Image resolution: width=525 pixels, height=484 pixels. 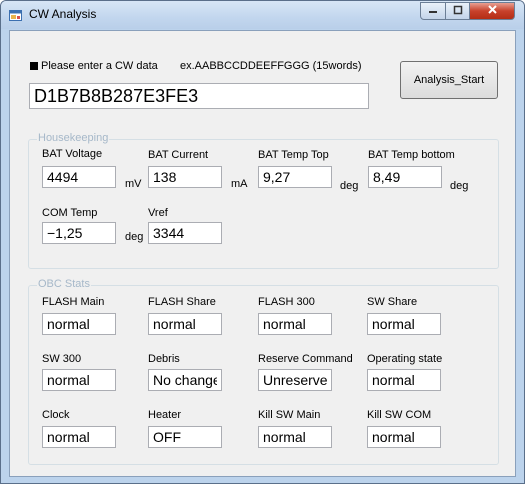 I want to click on close-icon, so click(x=492, y=11).